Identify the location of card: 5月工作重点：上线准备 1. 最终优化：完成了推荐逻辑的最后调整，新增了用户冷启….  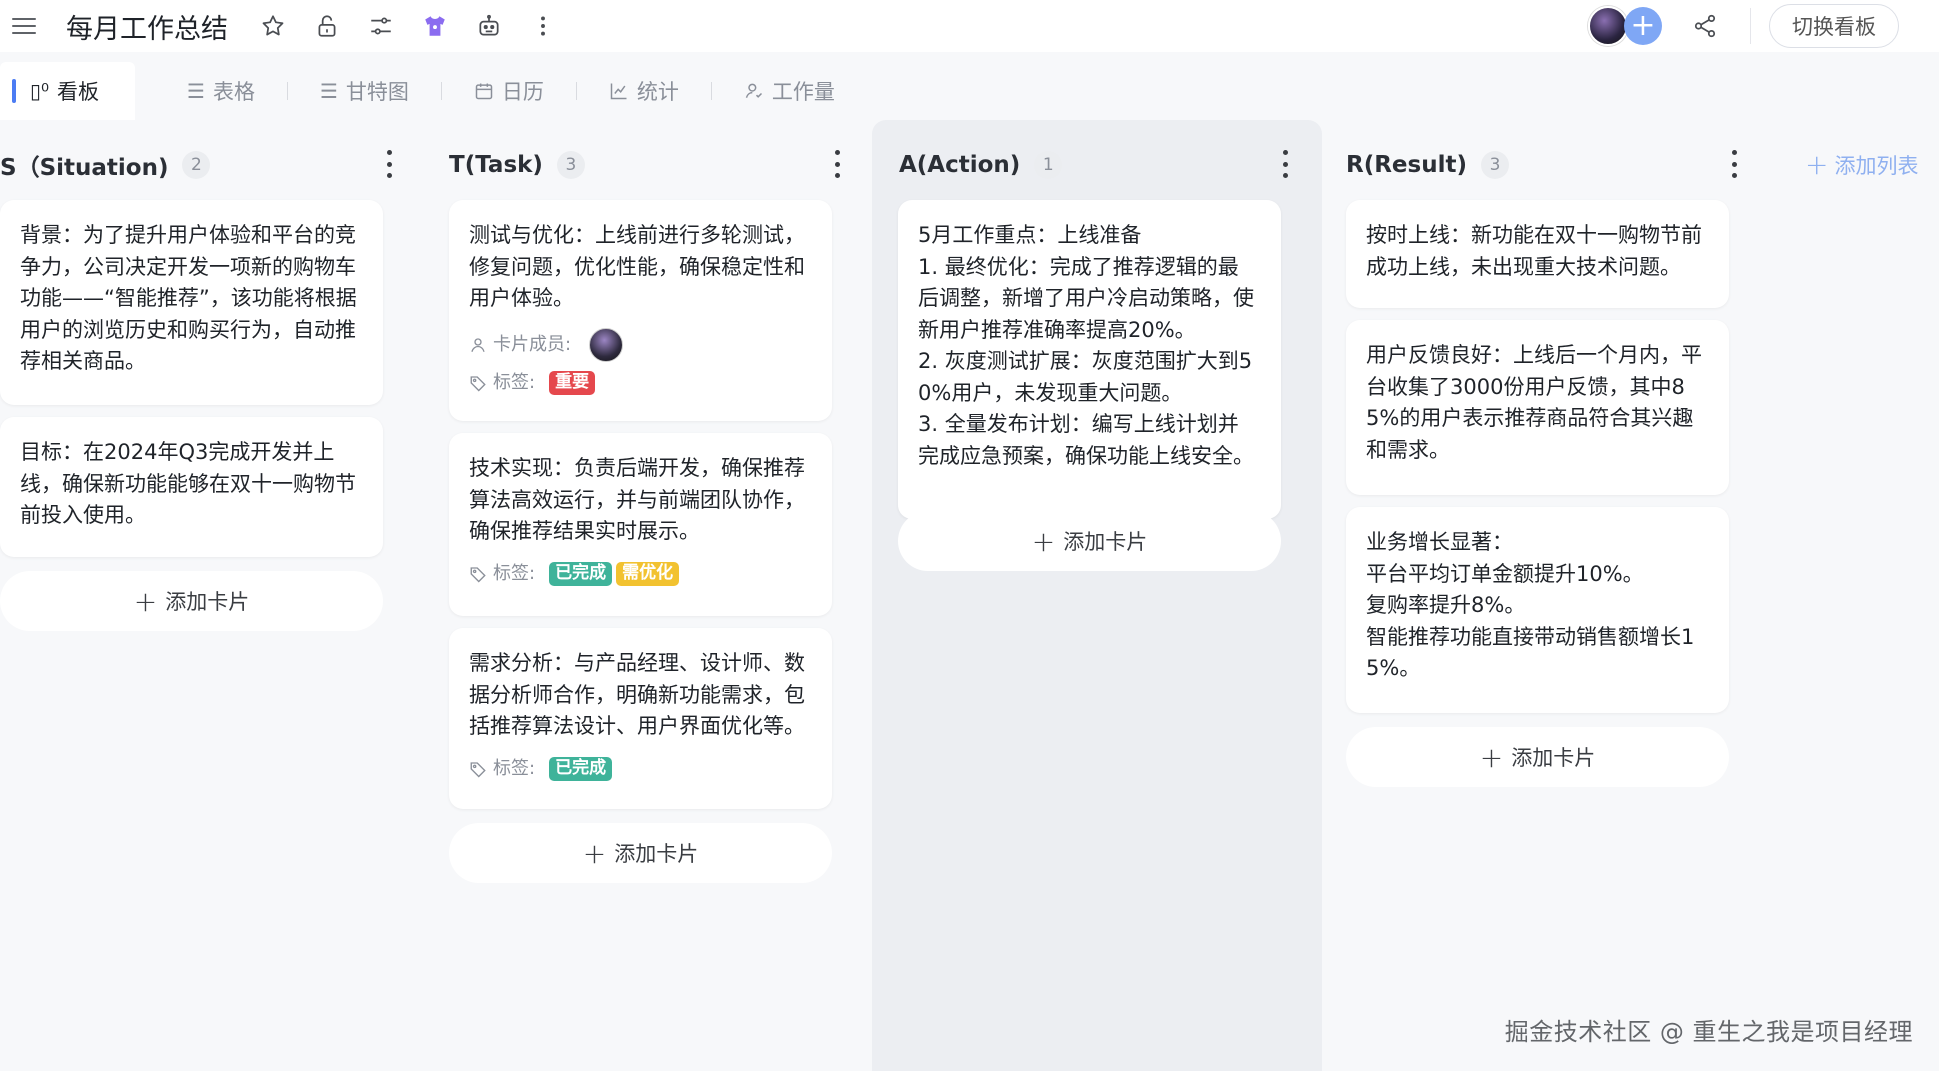
(1089, 359).